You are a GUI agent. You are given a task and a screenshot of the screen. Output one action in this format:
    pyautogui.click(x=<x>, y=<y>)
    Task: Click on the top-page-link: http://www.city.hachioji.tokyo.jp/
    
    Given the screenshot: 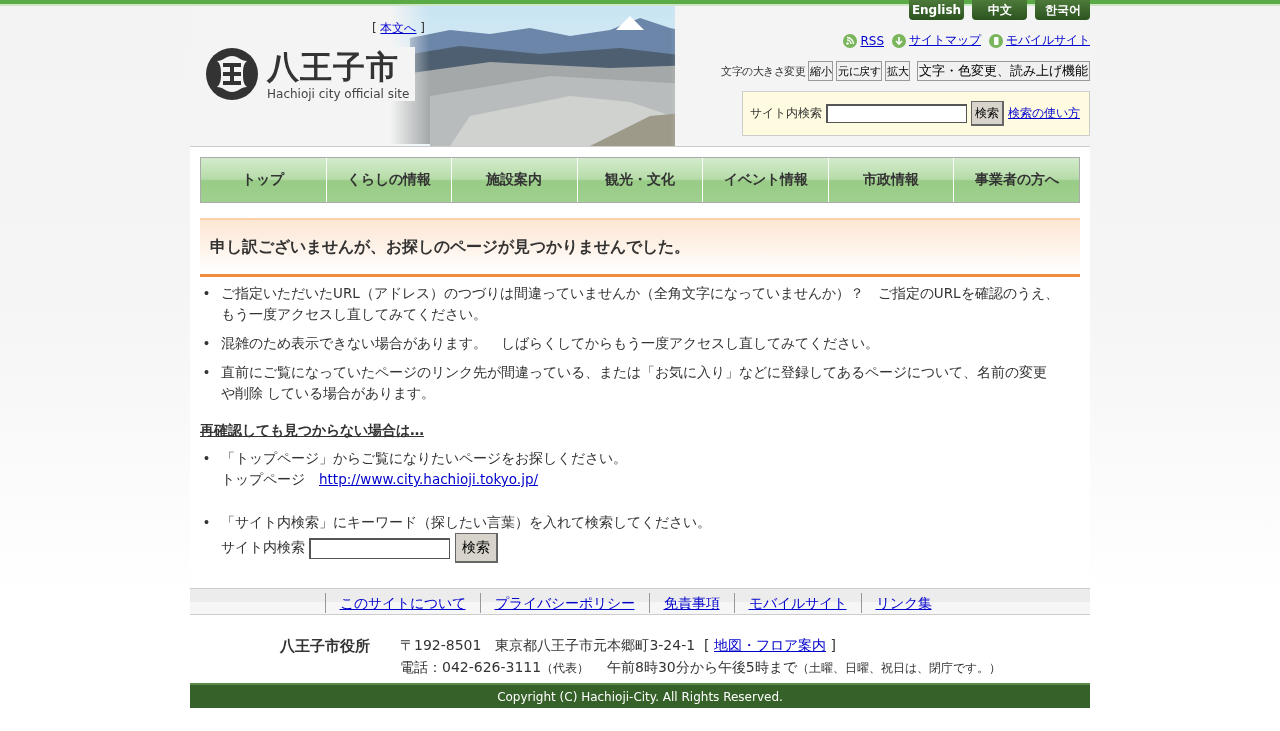 What is the action you would take?
    pyautogui.click(x=429, y=479)
    